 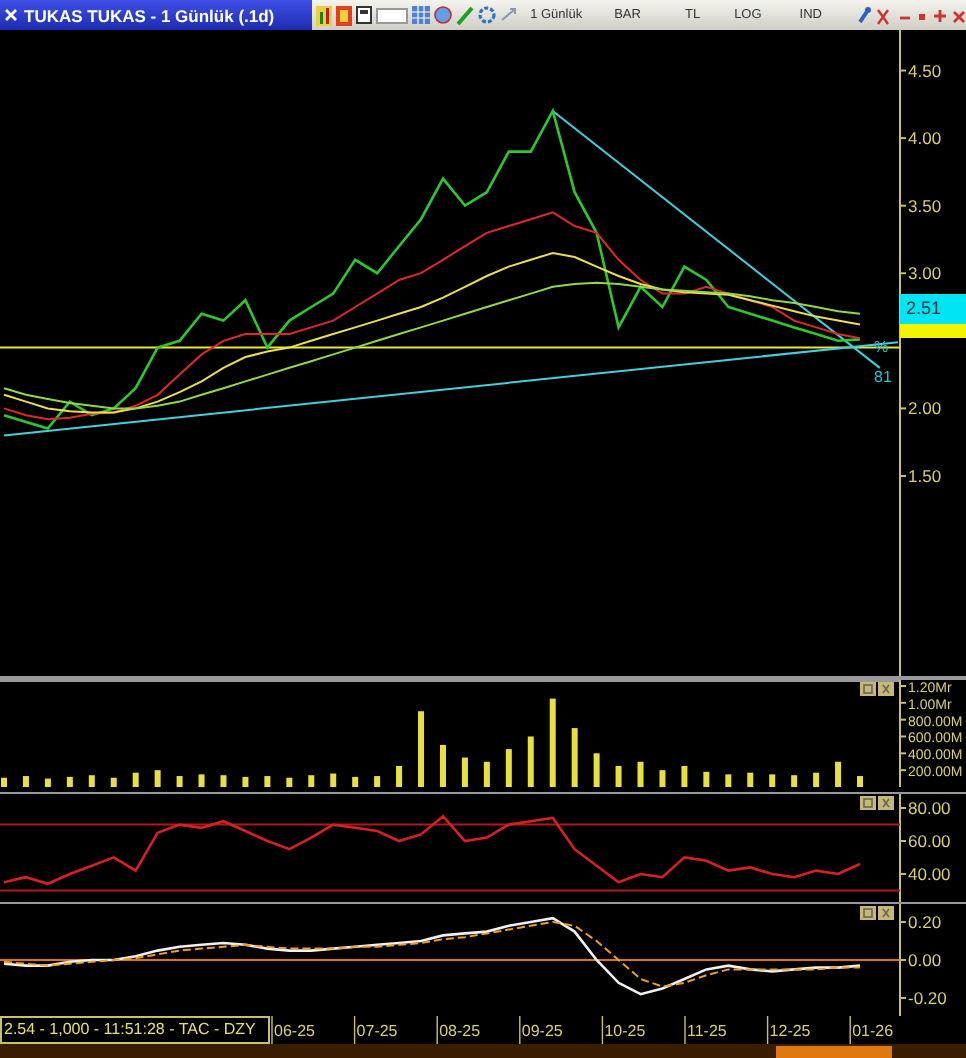 I want to click on window-title: TUKAS TUKAS - 1 Günlük (.1d), so click(x=149, y=15).